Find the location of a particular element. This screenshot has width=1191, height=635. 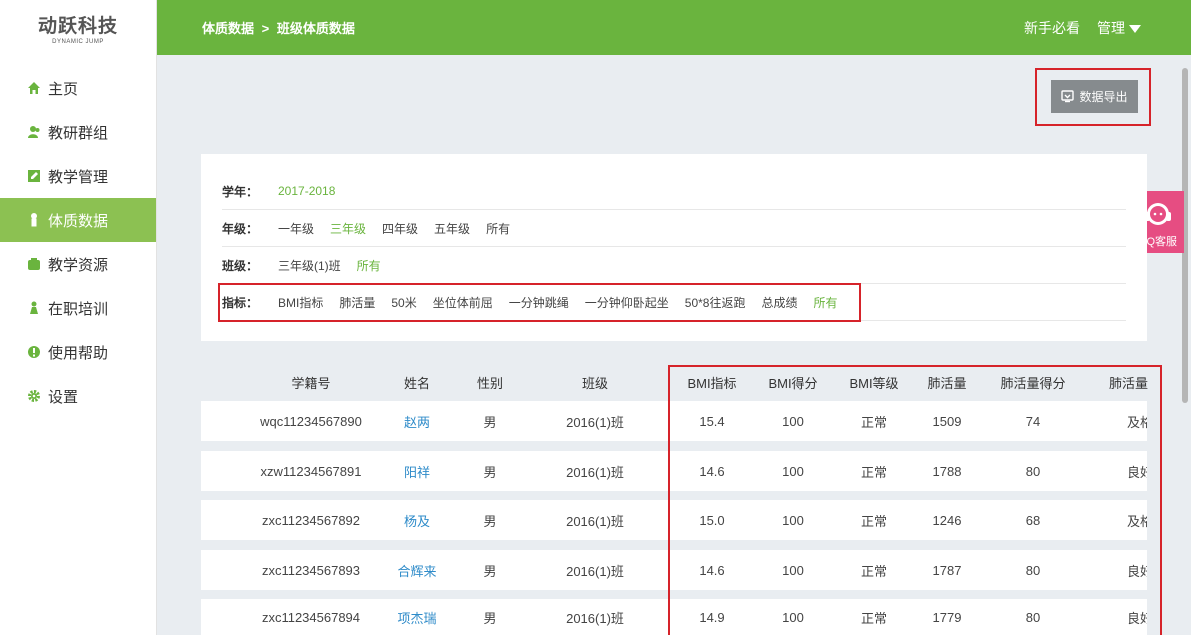

sidebar-item-label: 体质数据 is located at coordinates (78, 221).